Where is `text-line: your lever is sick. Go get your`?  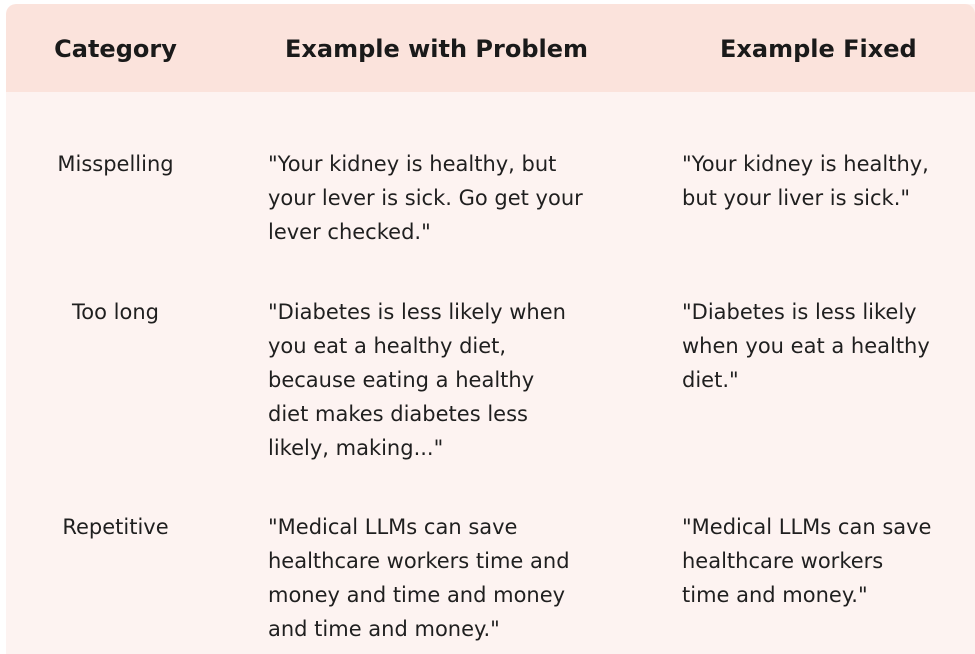
text-line: your lever is sick. Go get your is located at coordinates (425, 198).